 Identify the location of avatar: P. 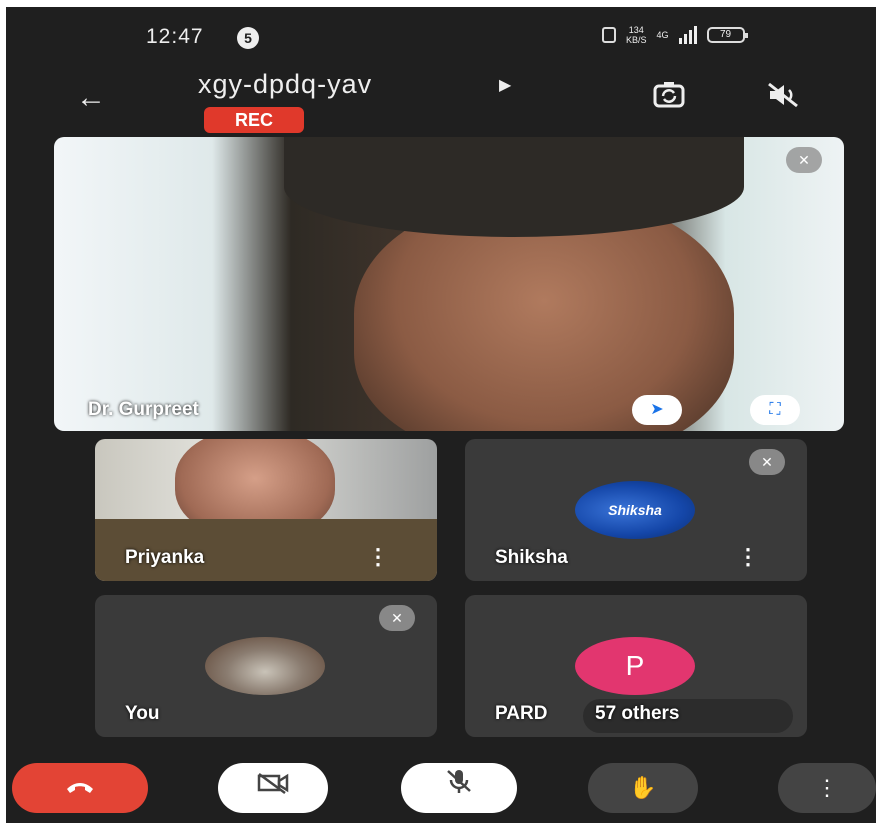
(635, 666).